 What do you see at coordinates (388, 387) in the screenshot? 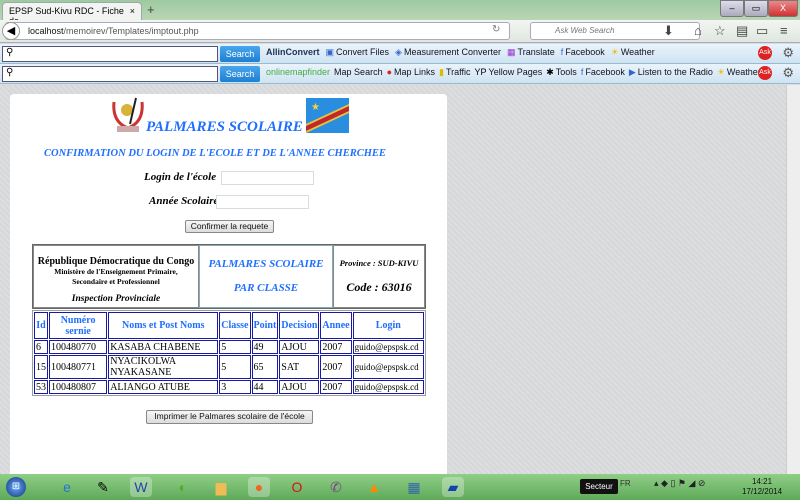
I see `table-cell-login: guido@epspsk.cd` at bounding box center [388, 387].